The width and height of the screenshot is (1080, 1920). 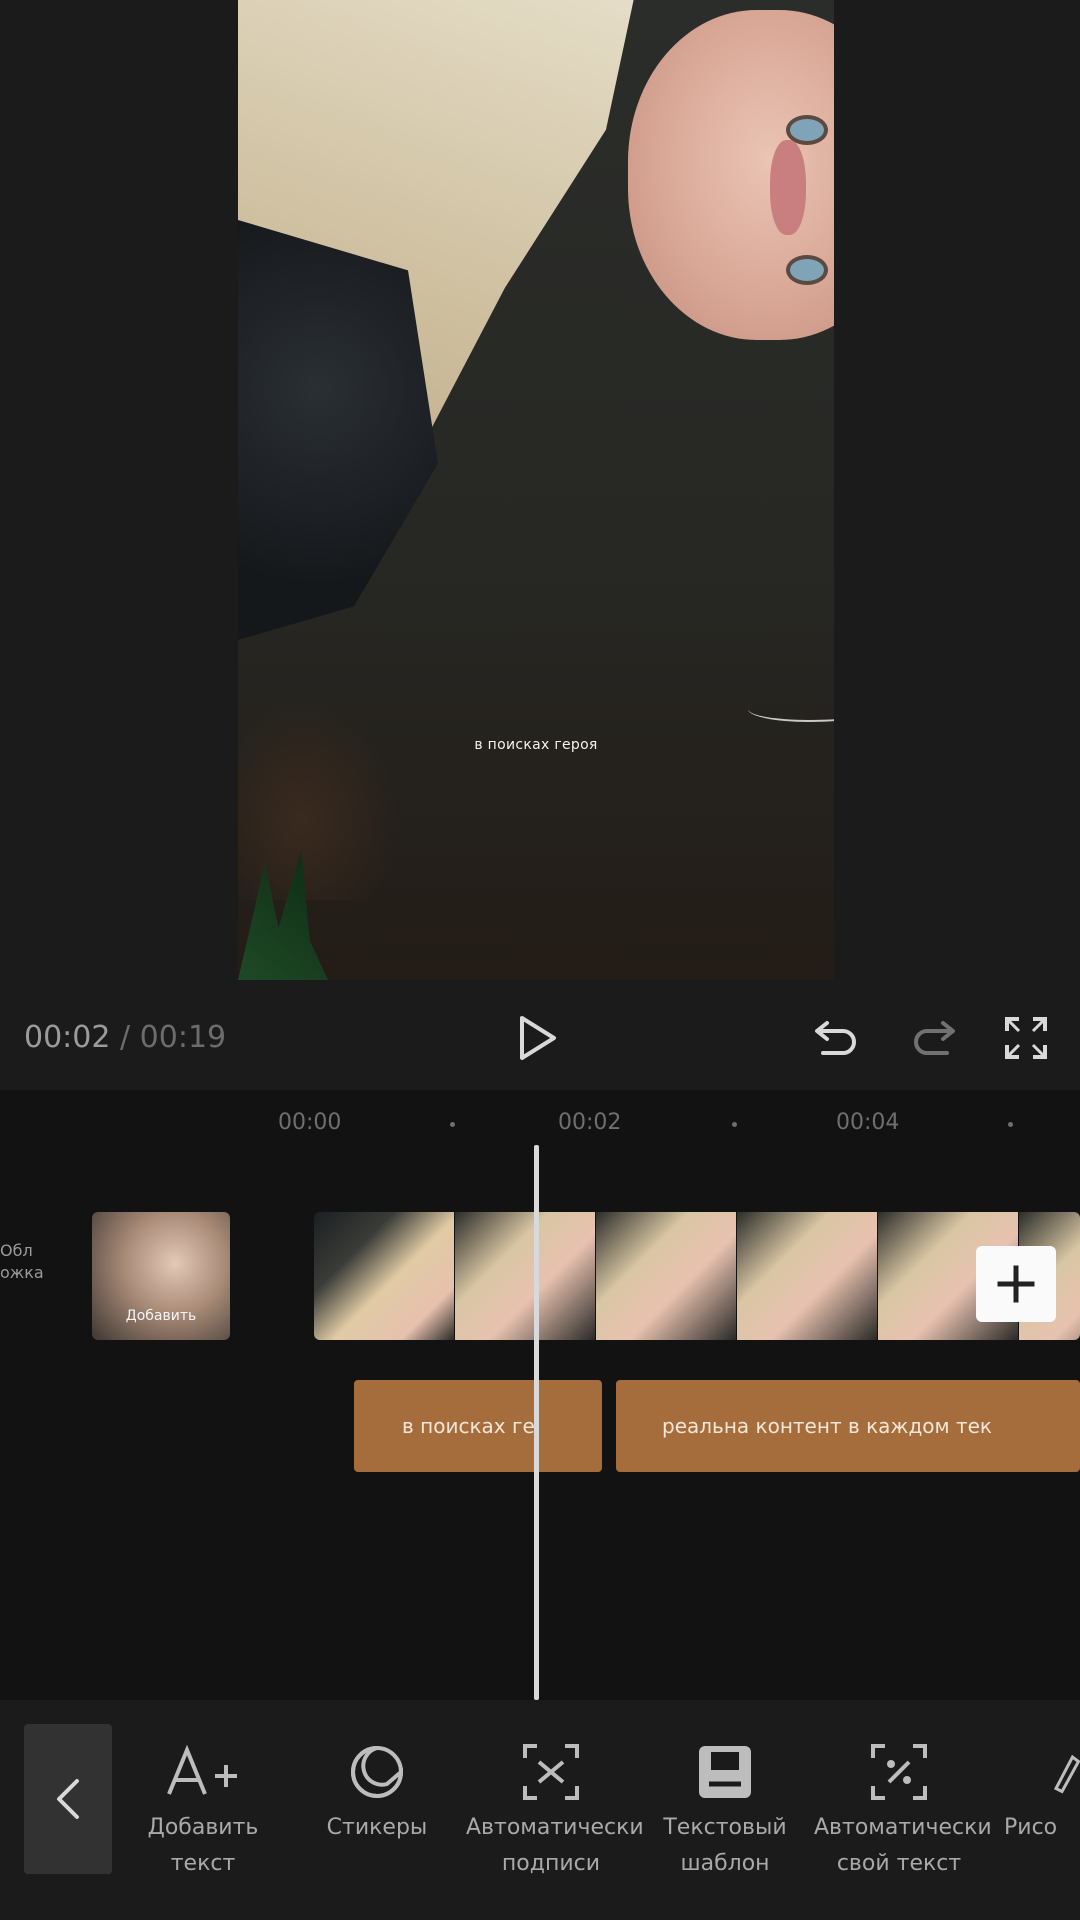 I want to click on cover-thumbnail: Добавить, so click(x=161, y=1276).